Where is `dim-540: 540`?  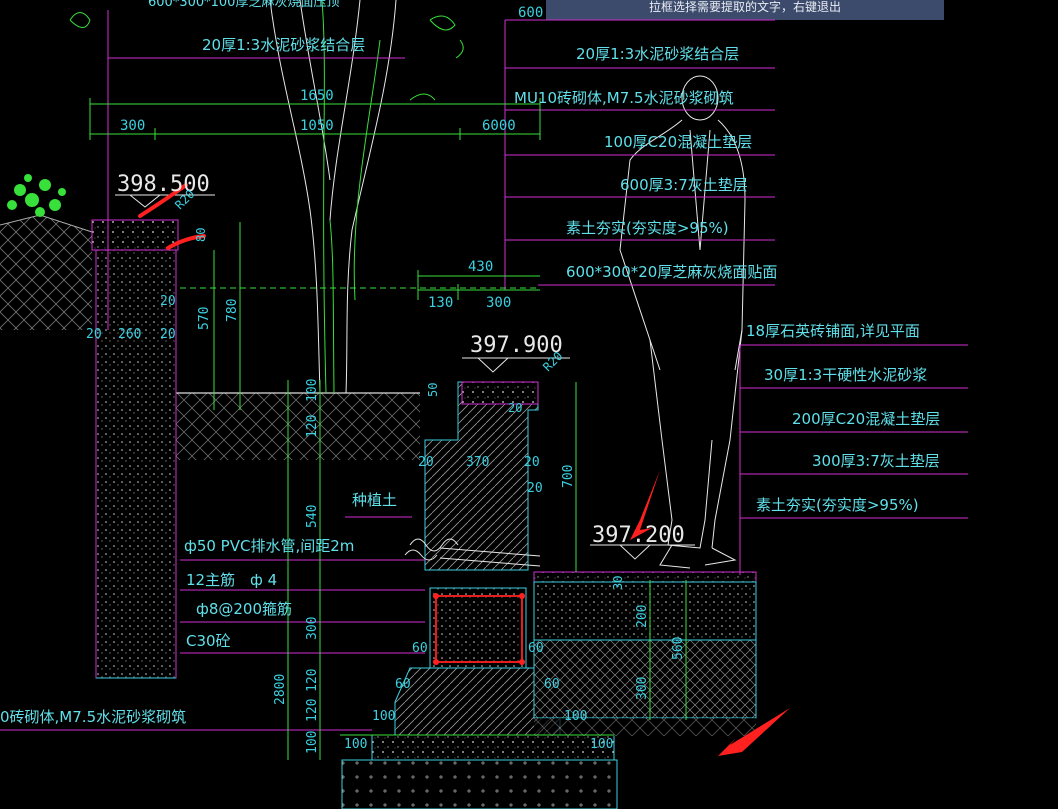
dim-540: 540 is located at coordinates (312, 516).